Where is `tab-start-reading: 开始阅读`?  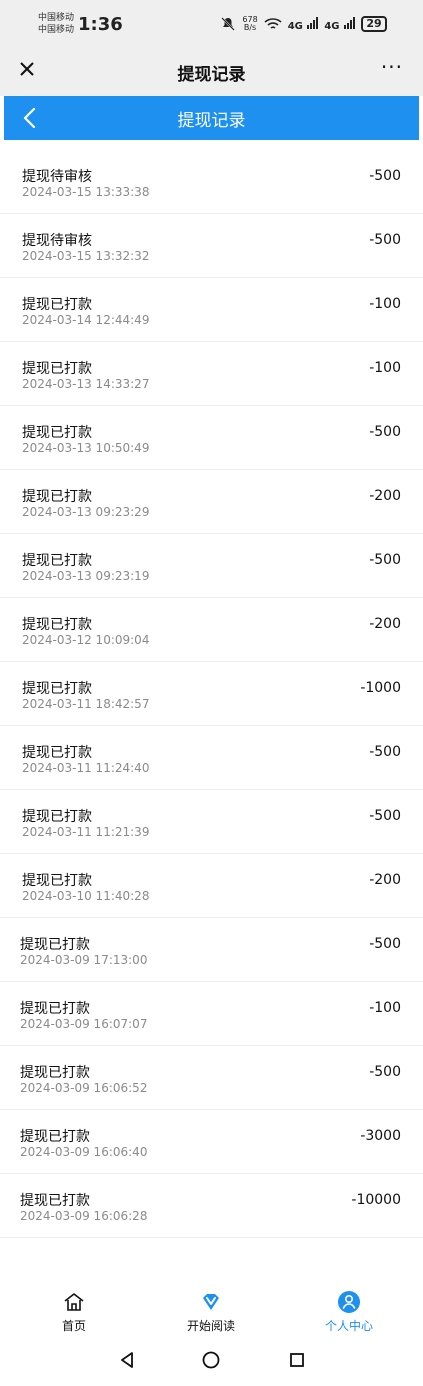
tab-start-reading: 开始阅读 is located at coordinates (211, 1313).